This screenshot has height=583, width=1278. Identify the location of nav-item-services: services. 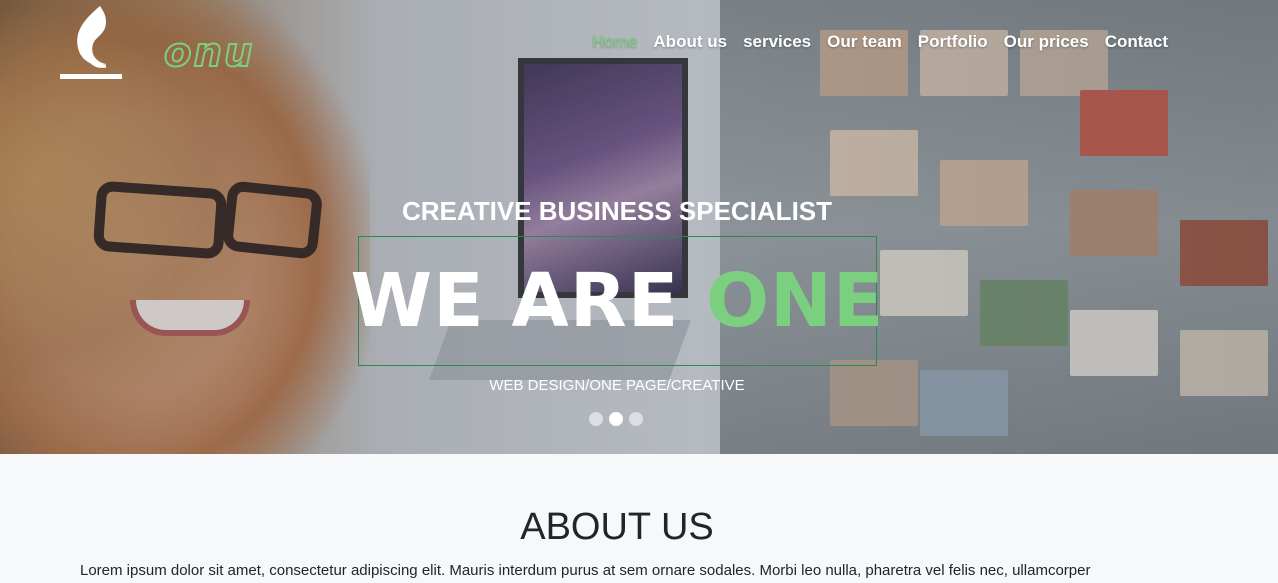
(777, 42).